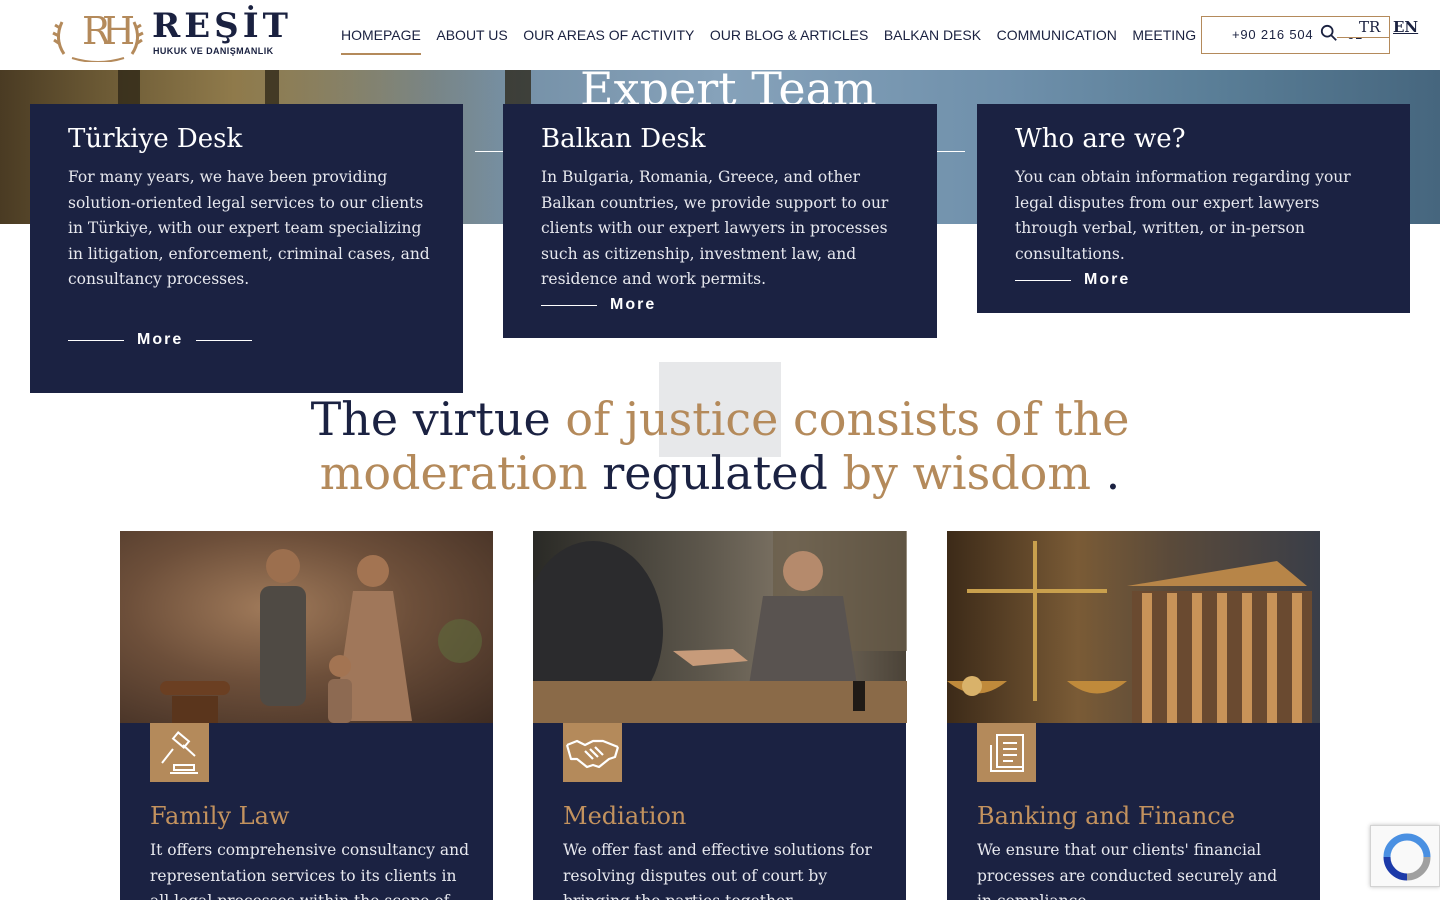  I want to click on handshake-scene-image, so click(720, 627).